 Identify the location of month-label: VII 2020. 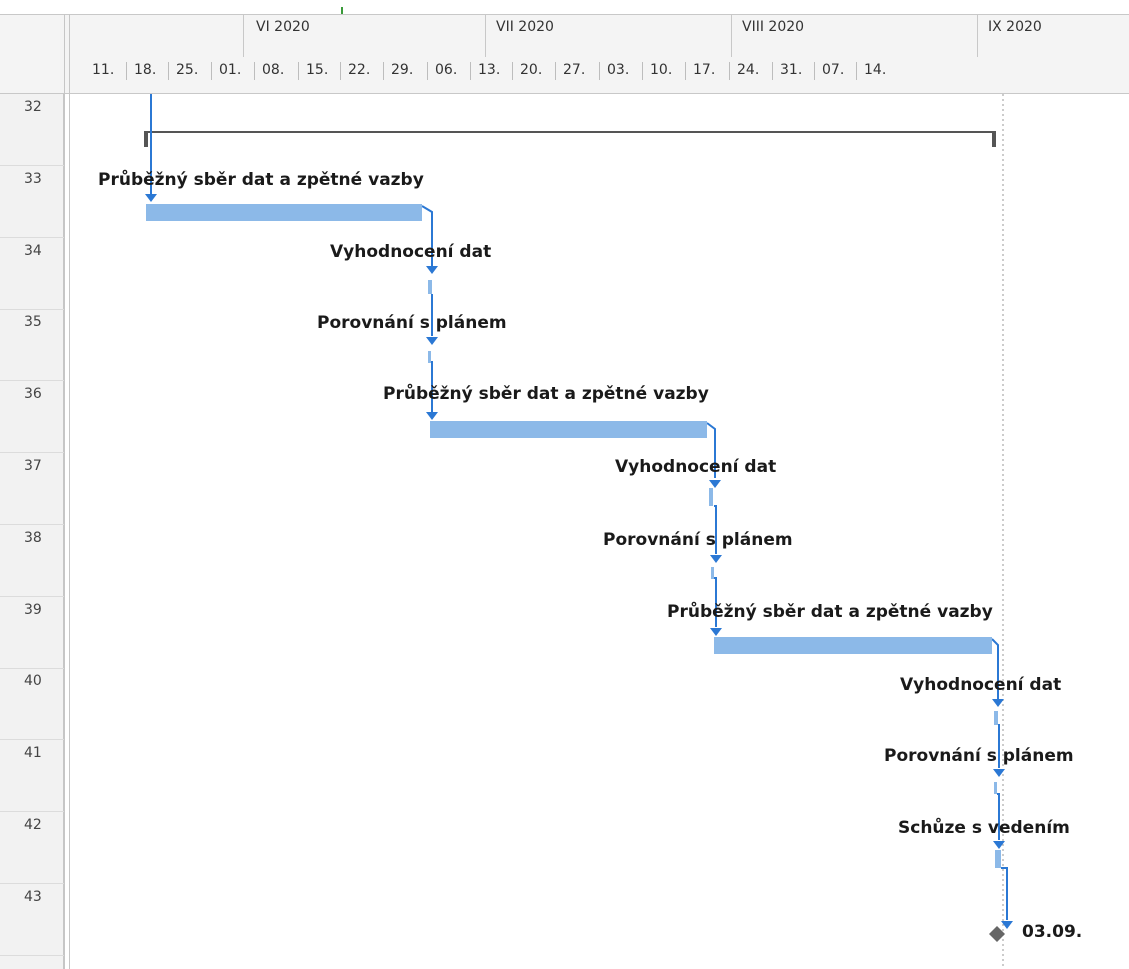
(525, 27).